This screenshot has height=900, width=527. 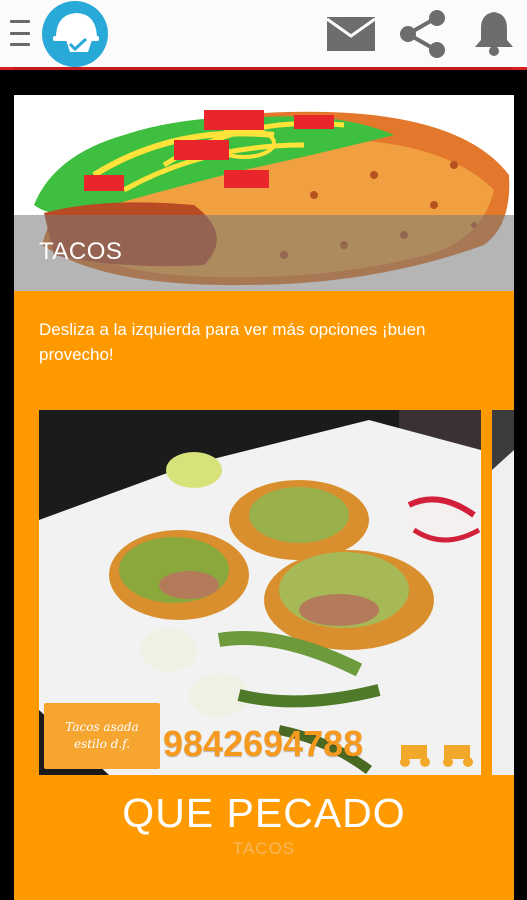 I want to click on category-title: TACOS, so click(x=81, y=251).